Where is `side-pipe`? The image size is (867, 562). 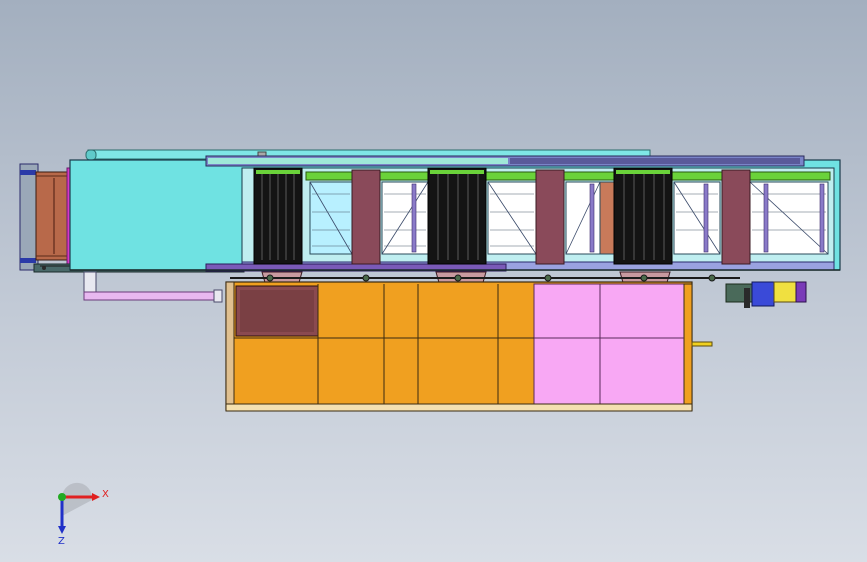
side-pipe is located at coordinates (153, 287).